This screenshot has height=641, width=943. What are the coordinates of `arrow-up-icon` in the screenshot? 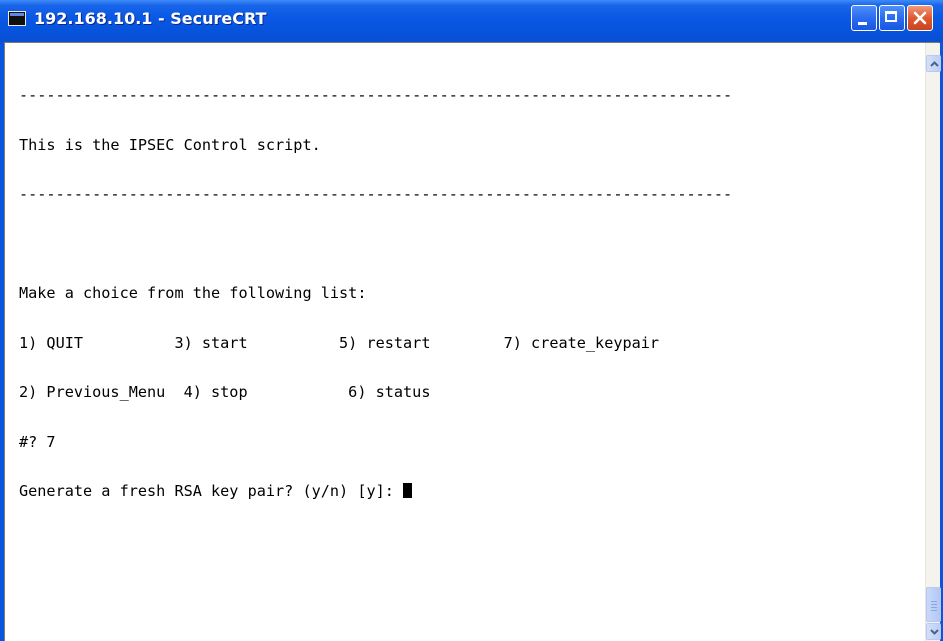 It's located at (934, 64).